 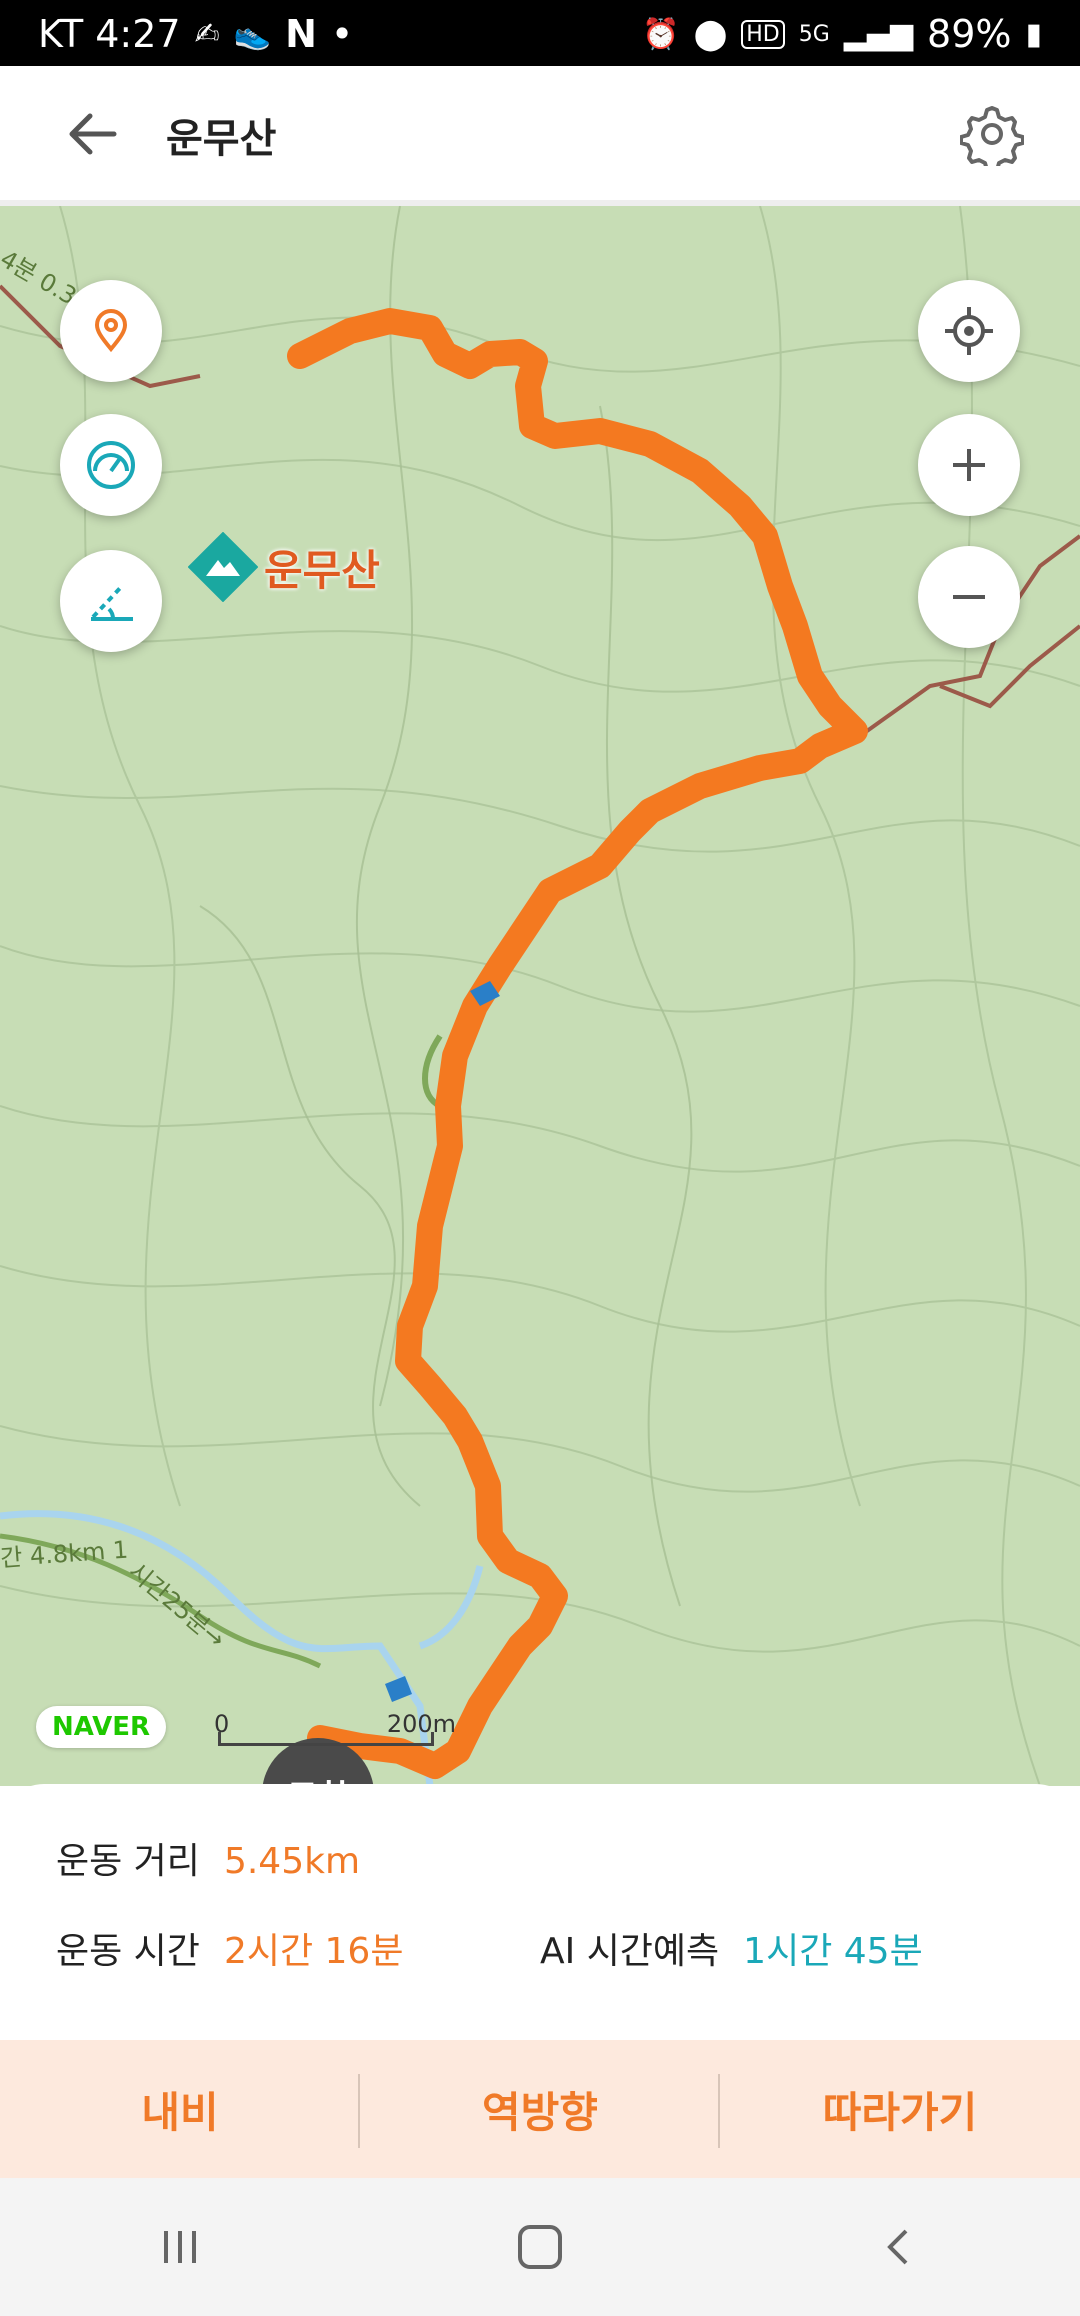 I want to click on reverse-label: 역방향, so click(x=540, y=2112).